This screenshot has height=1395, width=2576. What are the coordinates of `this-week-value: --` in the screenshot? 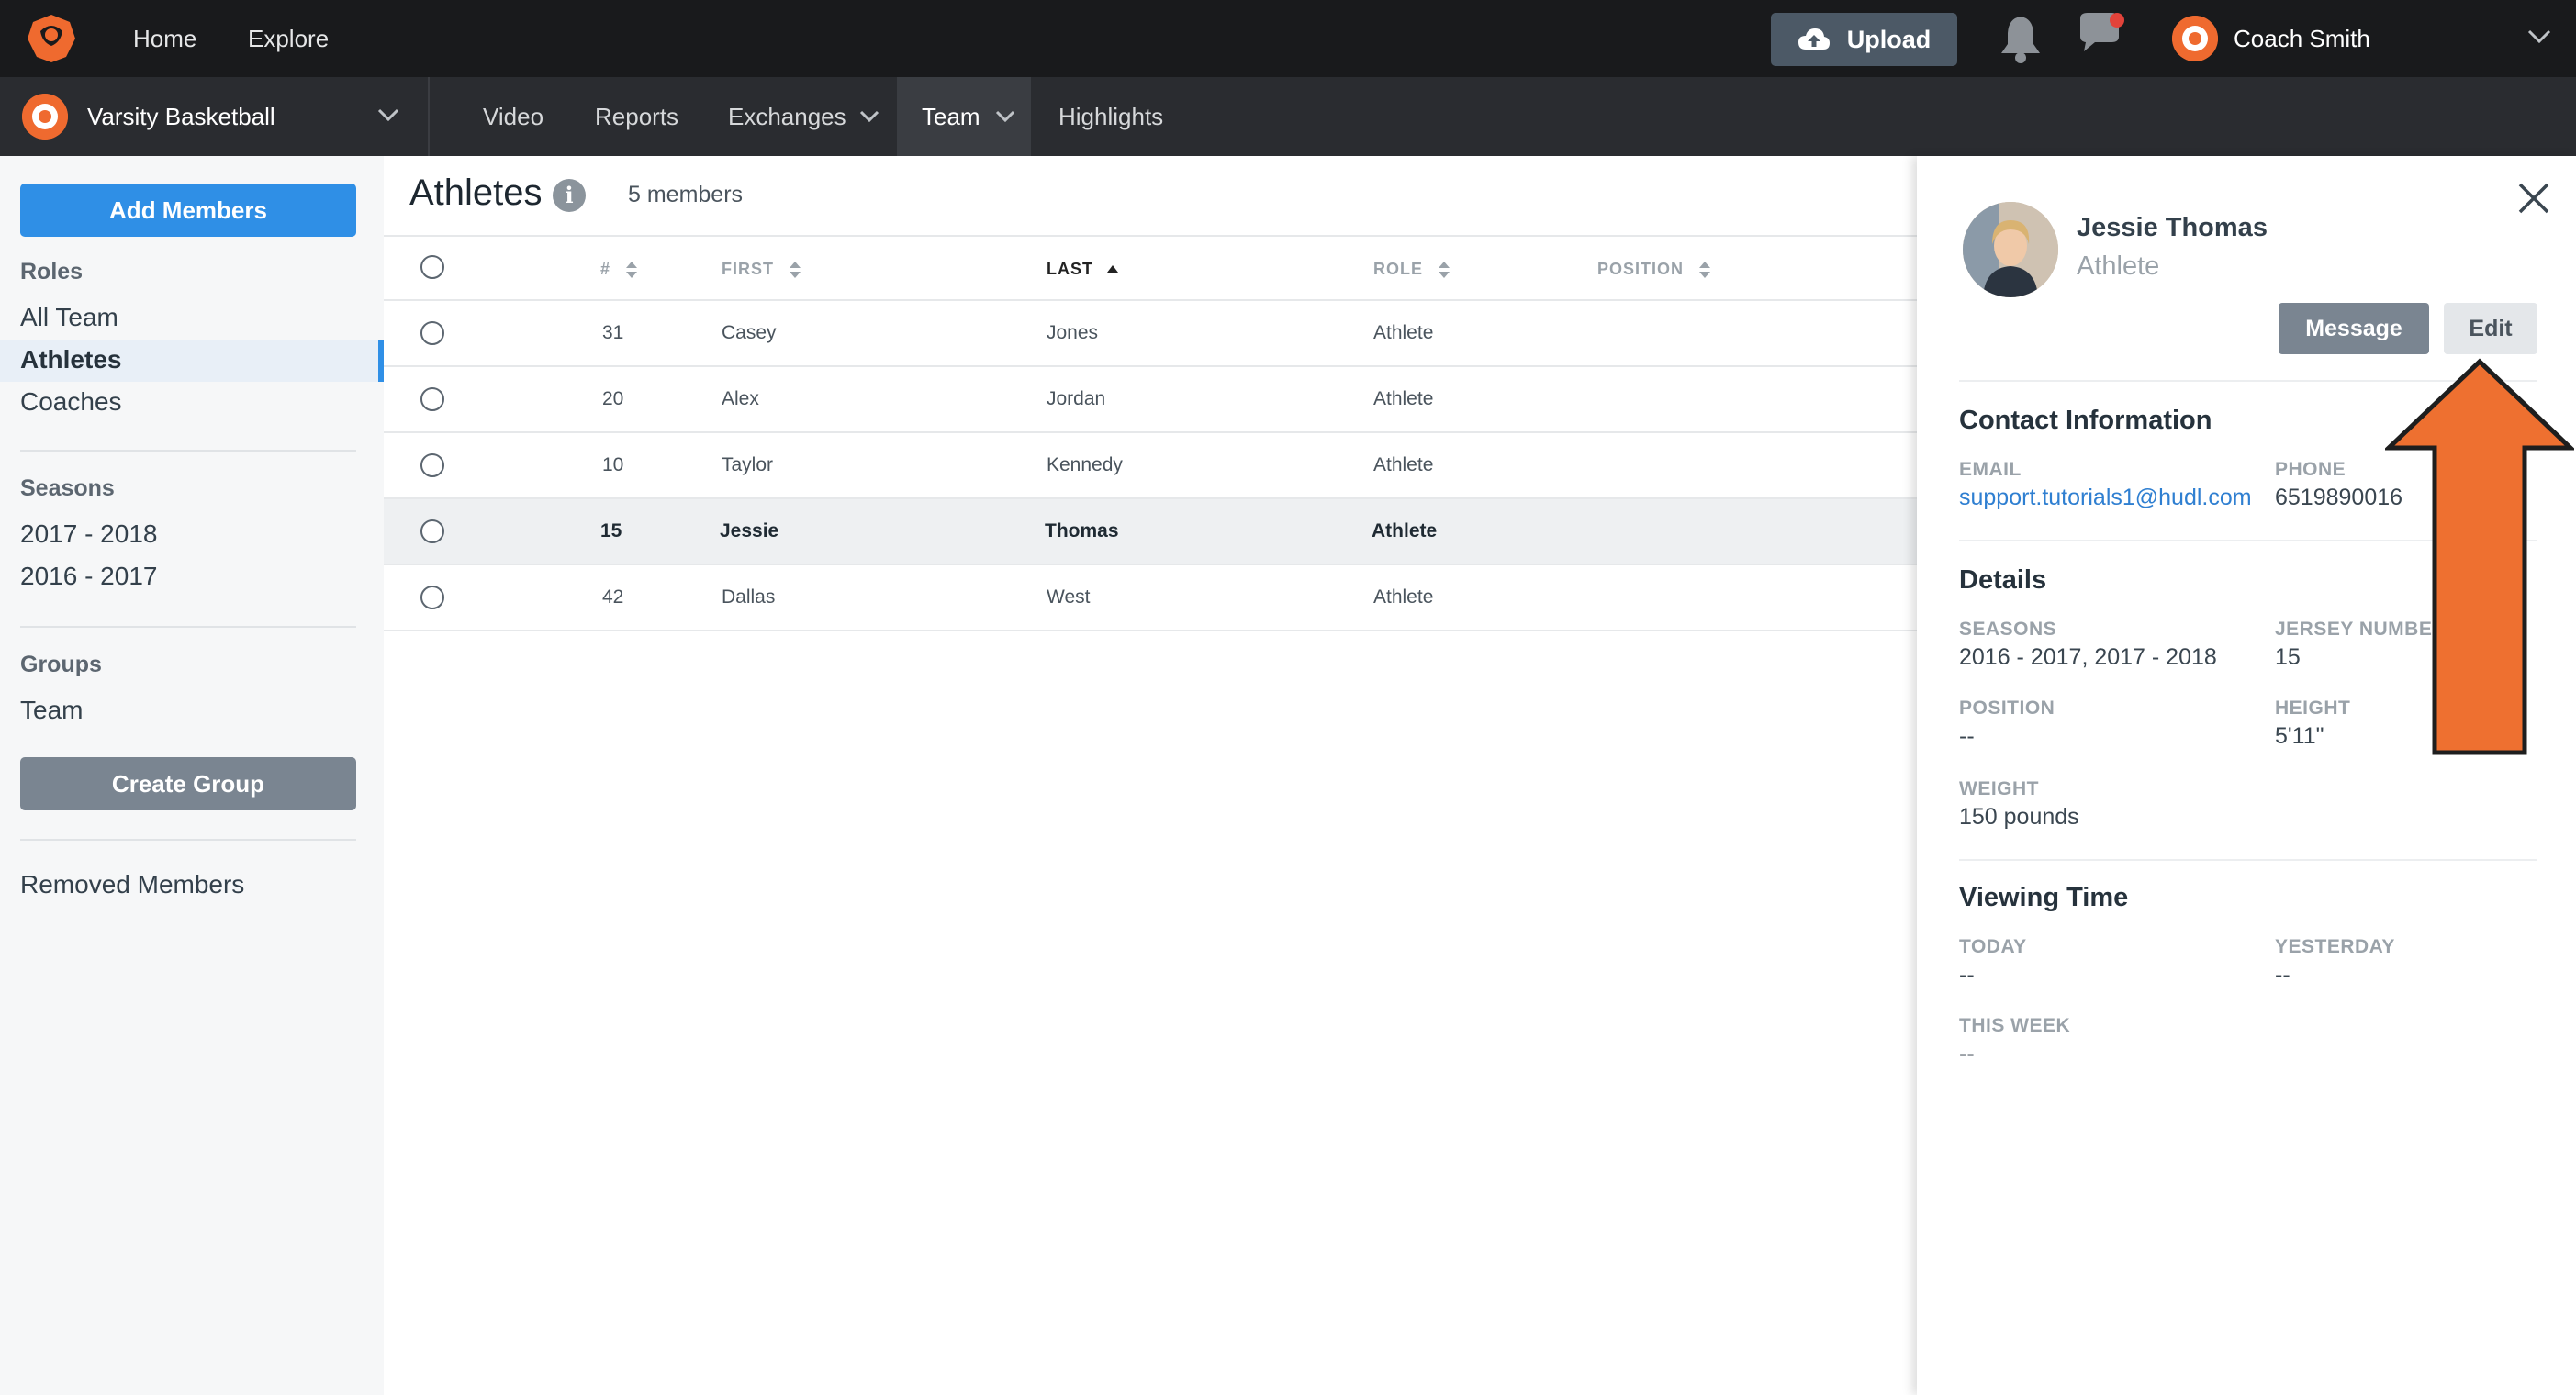 It's located at (1967, 1053).